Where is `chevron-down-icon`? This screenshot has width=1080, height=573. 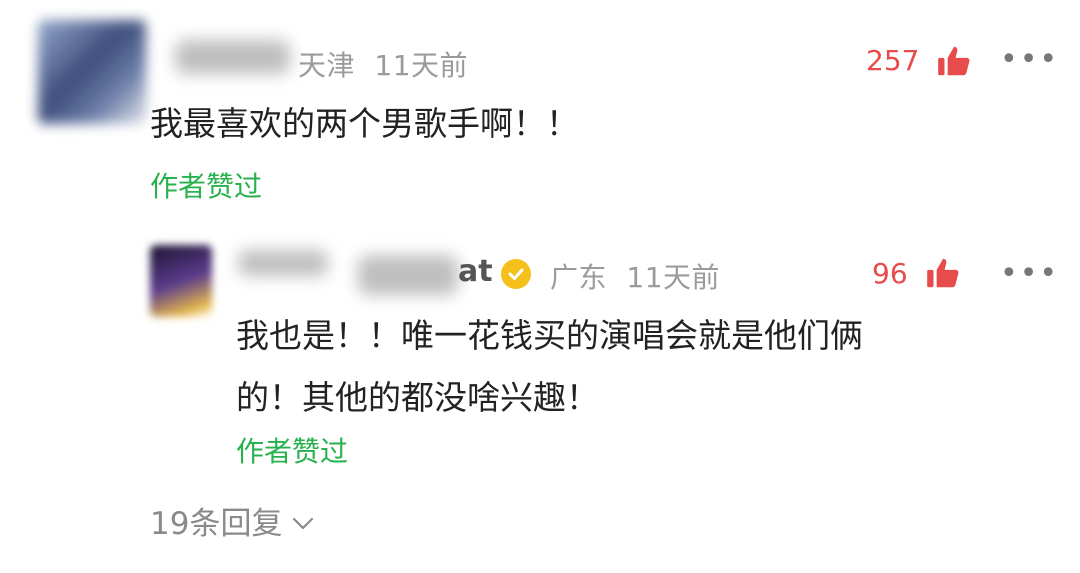 chevron-down-icon is located at coordinates (303, 521).